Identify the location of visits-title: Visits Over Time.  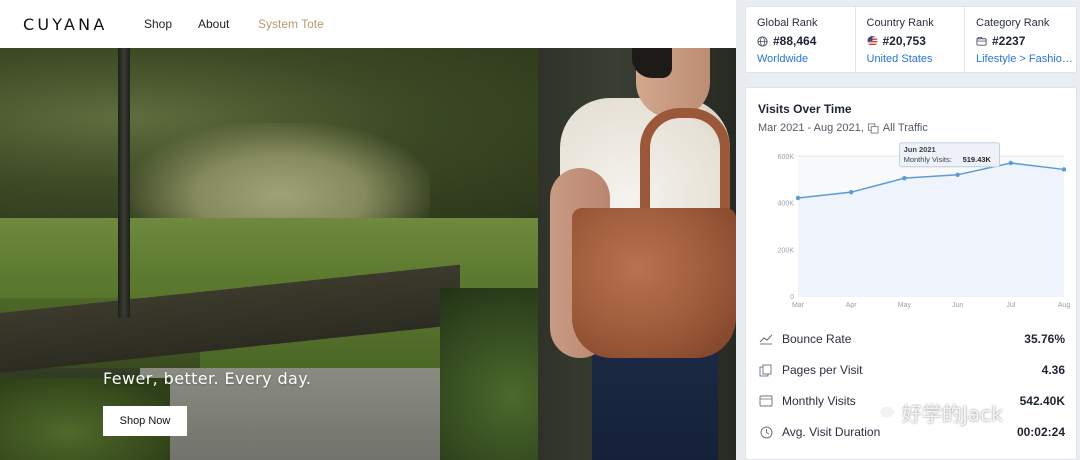
(805, 109).